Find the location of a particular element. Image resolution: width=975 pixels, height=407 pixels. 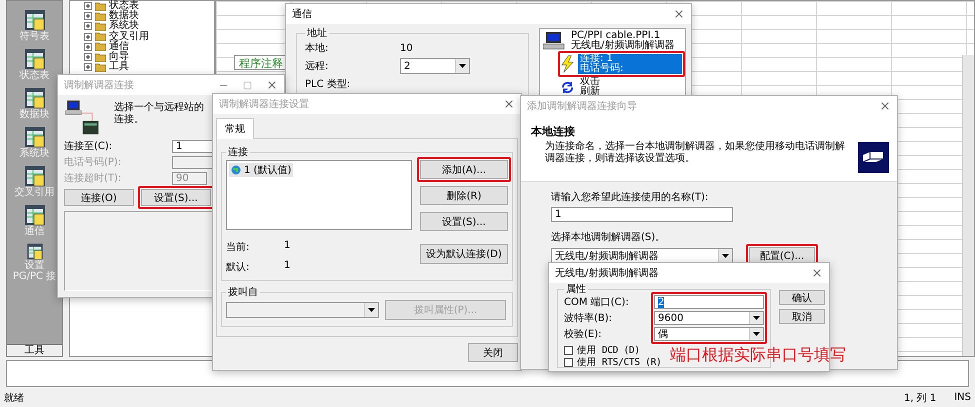

input-field: 1 is located at coordinates (642, 214).